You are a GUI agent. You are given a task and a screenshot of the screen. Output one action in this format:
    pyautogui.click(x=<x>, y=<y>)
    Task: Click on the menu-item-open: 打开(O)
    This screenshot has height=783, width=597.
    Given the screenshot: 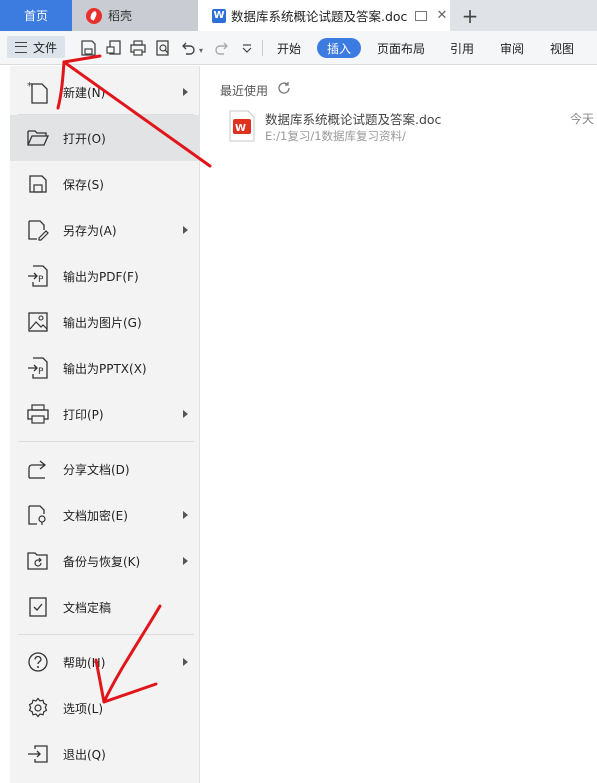 What is the action you would take?
    pyautogui.click(x=105, y=138)
    